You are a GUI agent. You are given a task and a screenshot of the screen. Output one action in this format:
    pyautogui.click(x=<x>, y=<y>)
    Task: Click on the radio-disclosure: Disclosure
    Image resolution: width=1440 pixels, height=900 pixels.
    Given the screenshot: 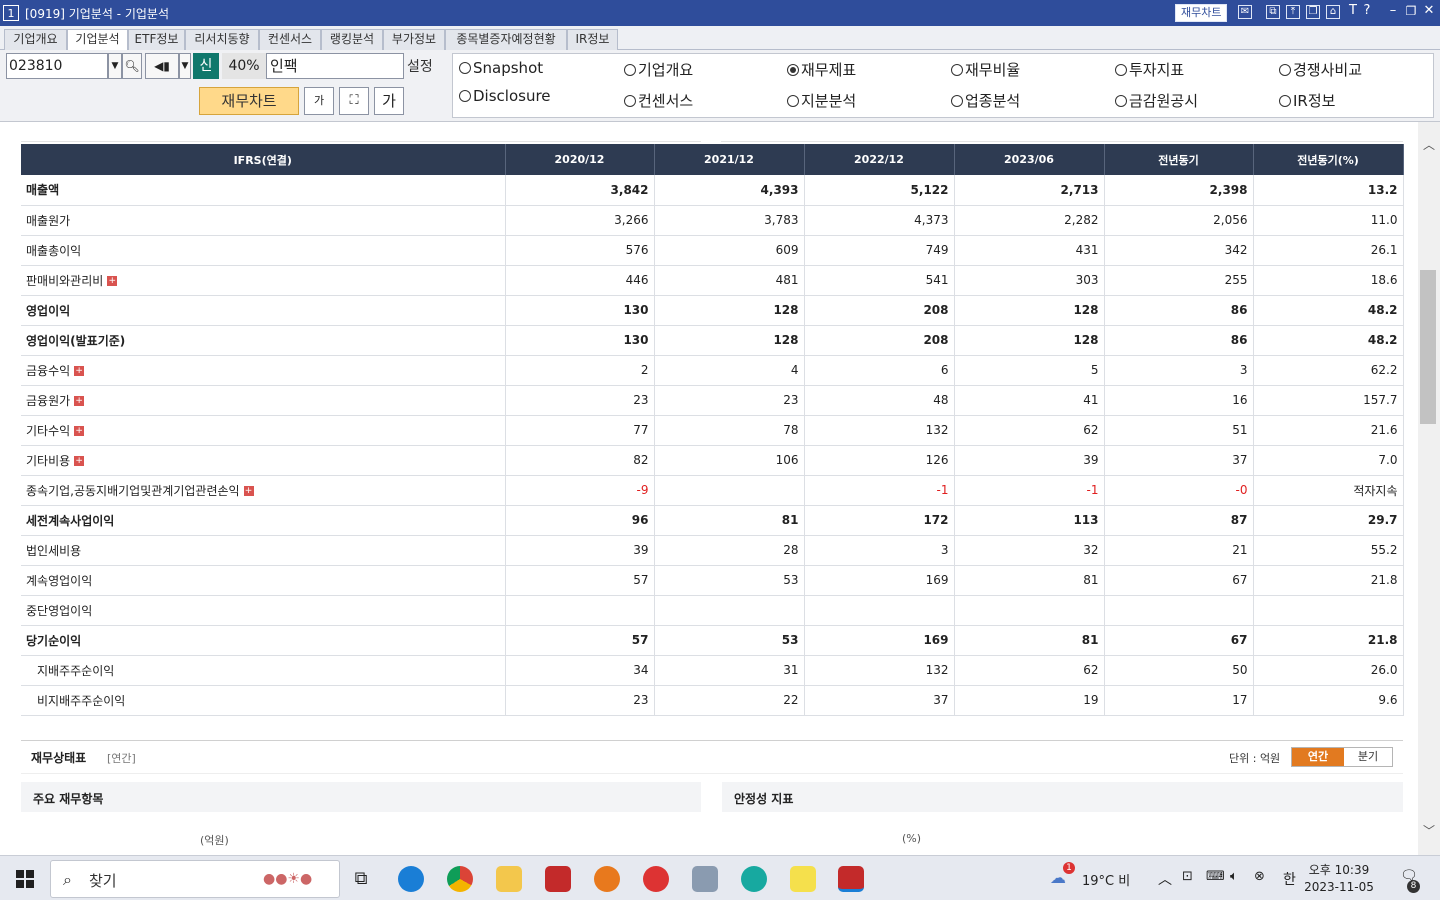 What is the action you would take?
    pyautogui.click(x=505, y=96)
    